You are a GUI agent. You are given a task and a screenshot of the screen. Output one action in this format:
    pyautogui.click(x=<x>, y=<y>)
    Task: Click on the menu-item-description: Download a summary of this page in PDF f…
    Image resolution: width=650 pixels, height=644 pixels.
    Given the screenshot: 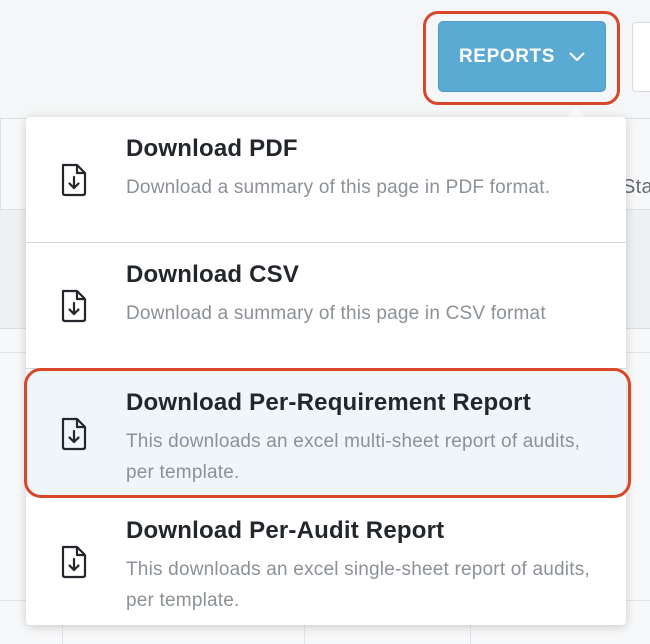 What is the action you would take?
    pyautogui.click(x=338, y=187)
    